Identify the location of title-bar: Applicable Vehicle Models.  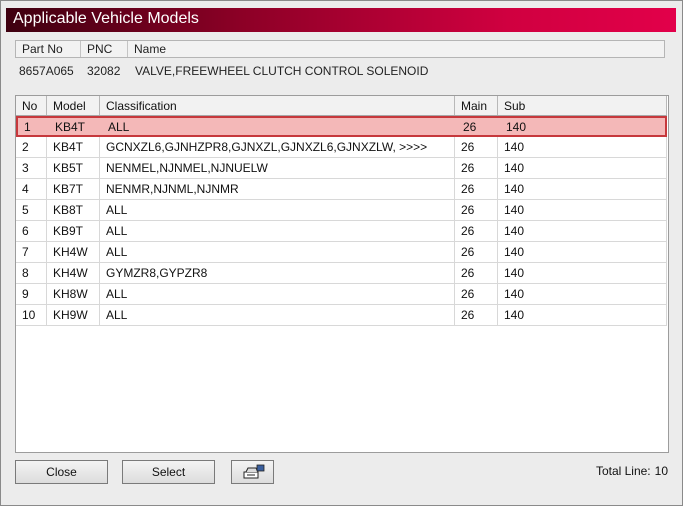
(341, 20).